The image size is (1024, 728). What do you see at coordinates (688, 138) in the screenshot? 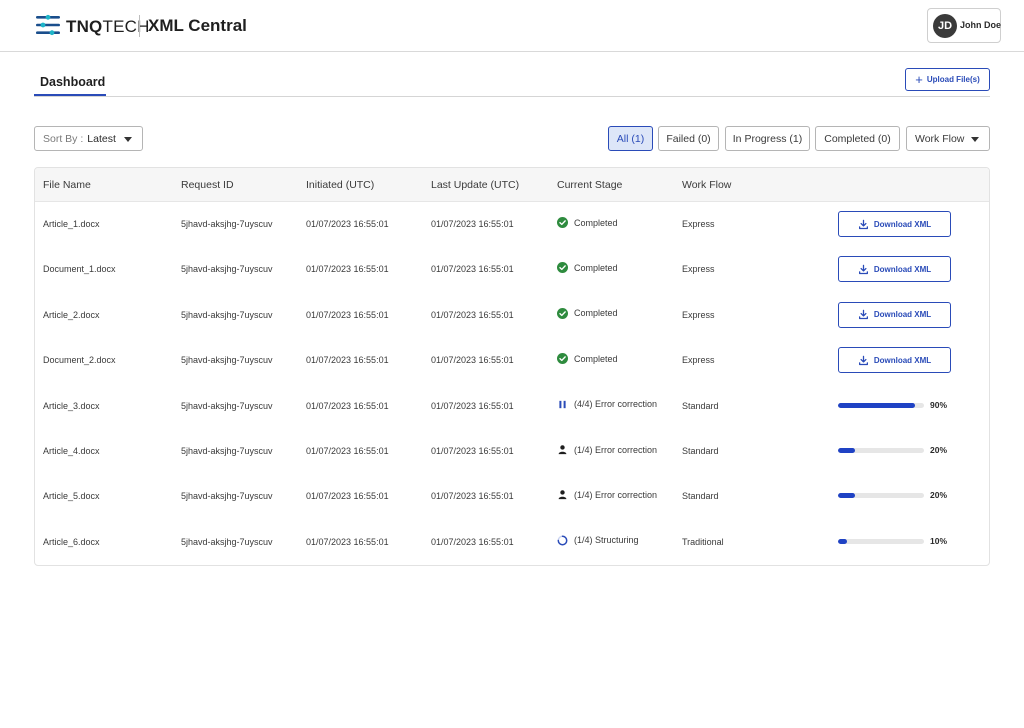
I see `filter-failed: Failed (0)` at bounding box center [688, 138].